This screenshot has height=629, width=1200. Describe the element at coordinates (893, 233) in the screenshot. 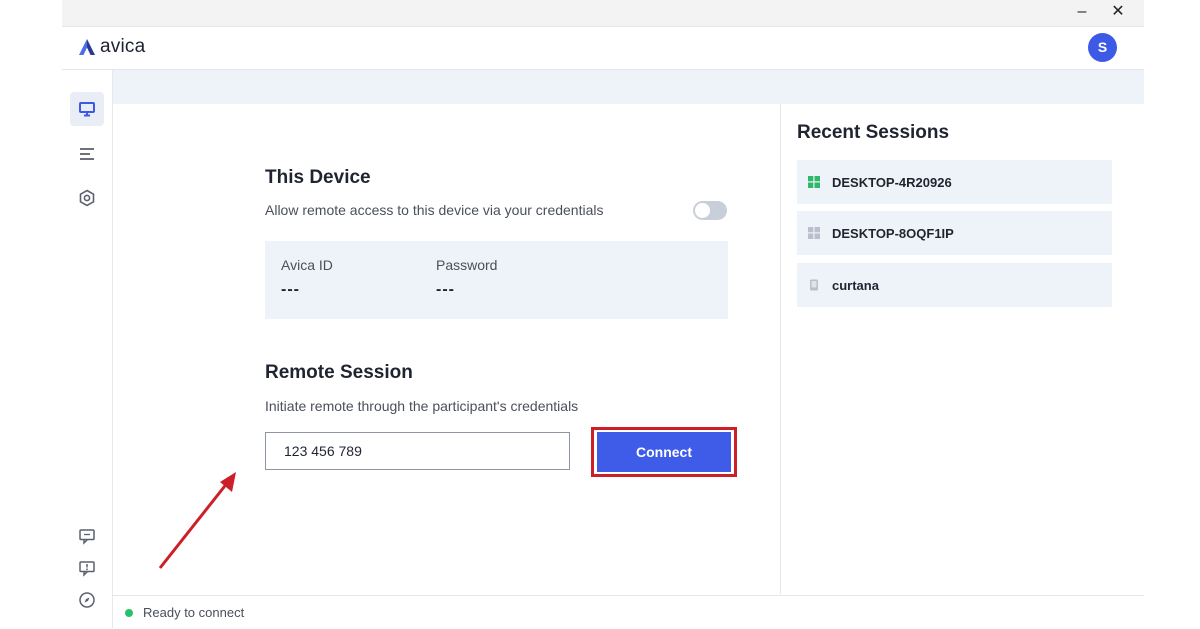

I see `session-name: DESKTOP-8OQF1IP` at that location.